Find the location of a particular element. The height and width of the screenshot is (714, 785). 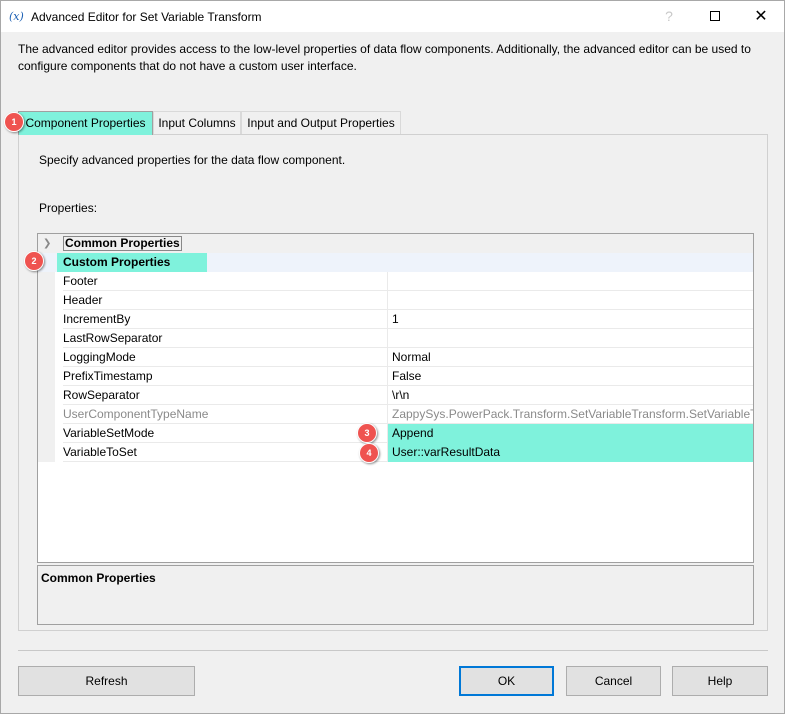

refresh-button: Refresh is located at coordinates (106, 681).